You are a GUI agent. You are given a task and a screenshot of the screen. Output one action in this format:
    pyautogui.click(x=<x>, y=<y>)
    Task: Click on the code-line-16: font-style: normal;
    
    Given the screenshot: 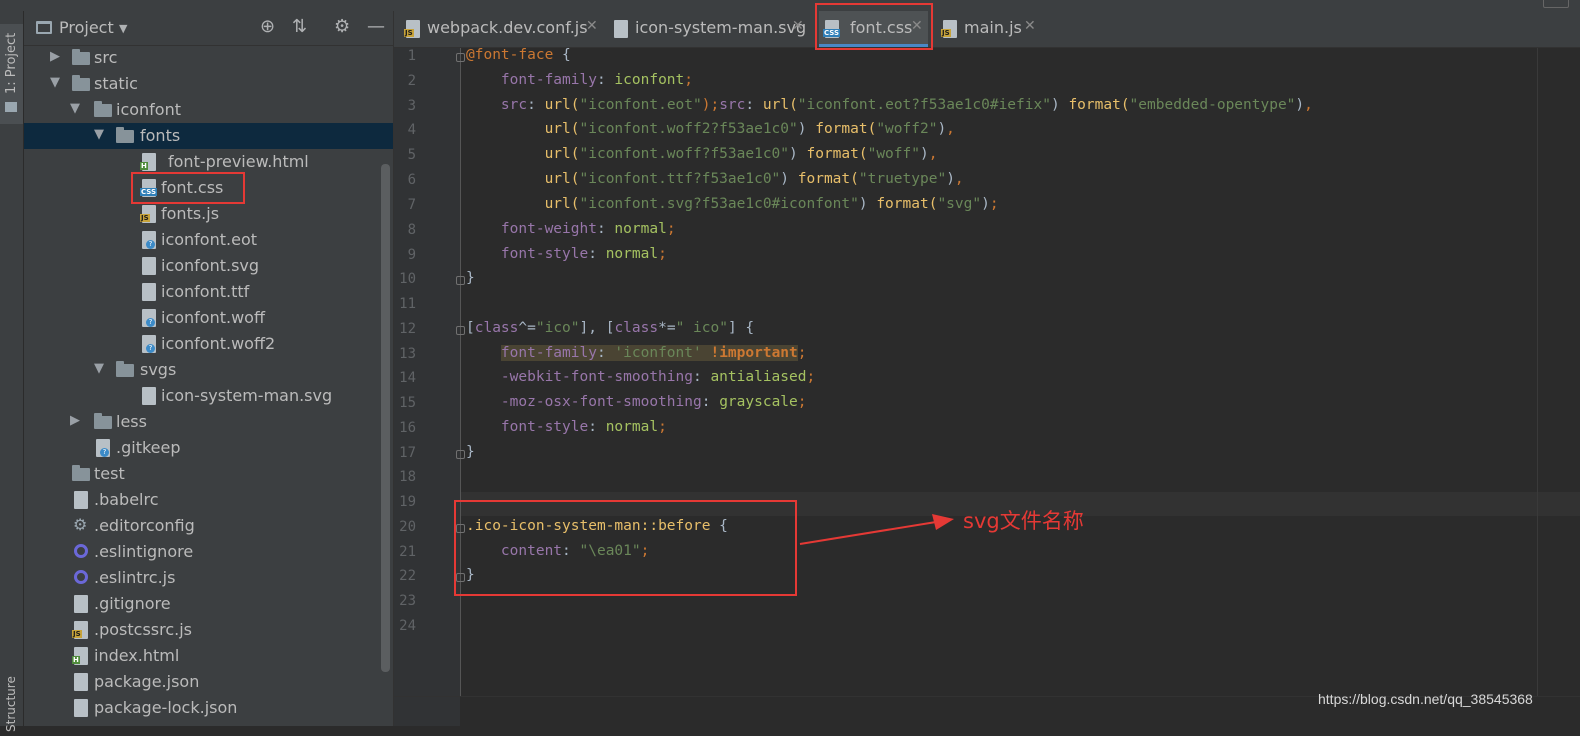 What is the action you would take?
    pyautogui.click(x=583, y=427)
    